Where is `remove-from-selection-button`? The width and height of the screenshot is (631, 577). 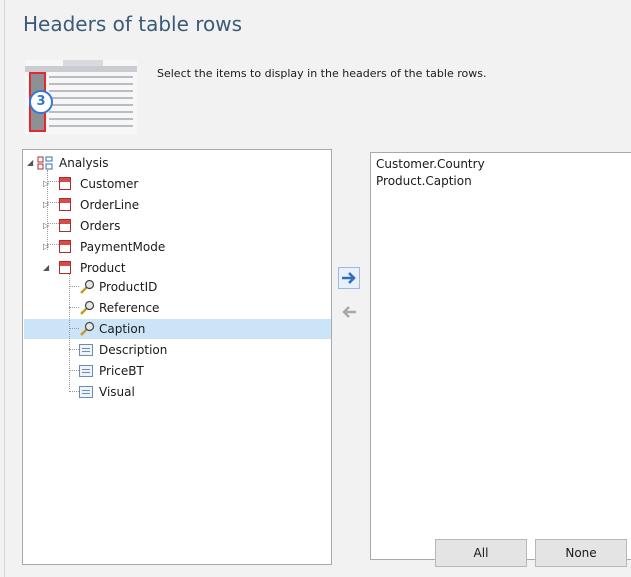
remove-from-selection-button is located at coordinates (349, 312).